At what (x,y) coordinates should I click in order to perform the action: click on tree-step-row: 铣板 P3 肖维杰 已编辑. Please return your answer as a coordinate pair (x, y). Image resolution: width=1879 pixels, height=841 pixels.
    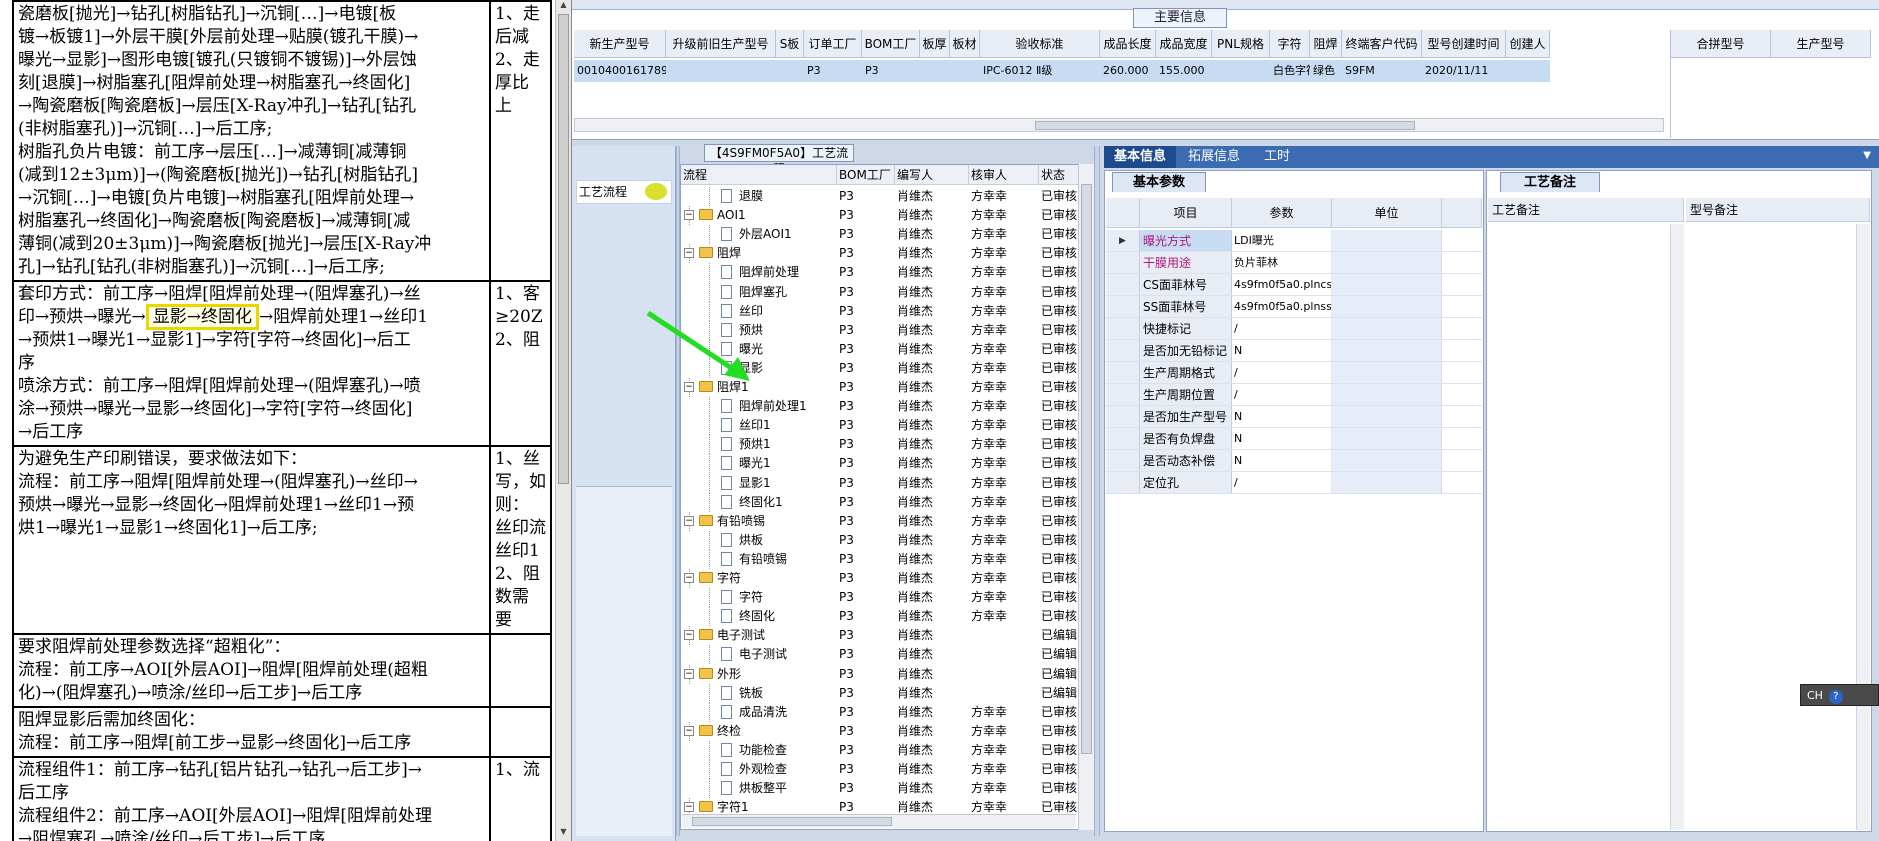
    Looking at the image, I should click on (881, 693).